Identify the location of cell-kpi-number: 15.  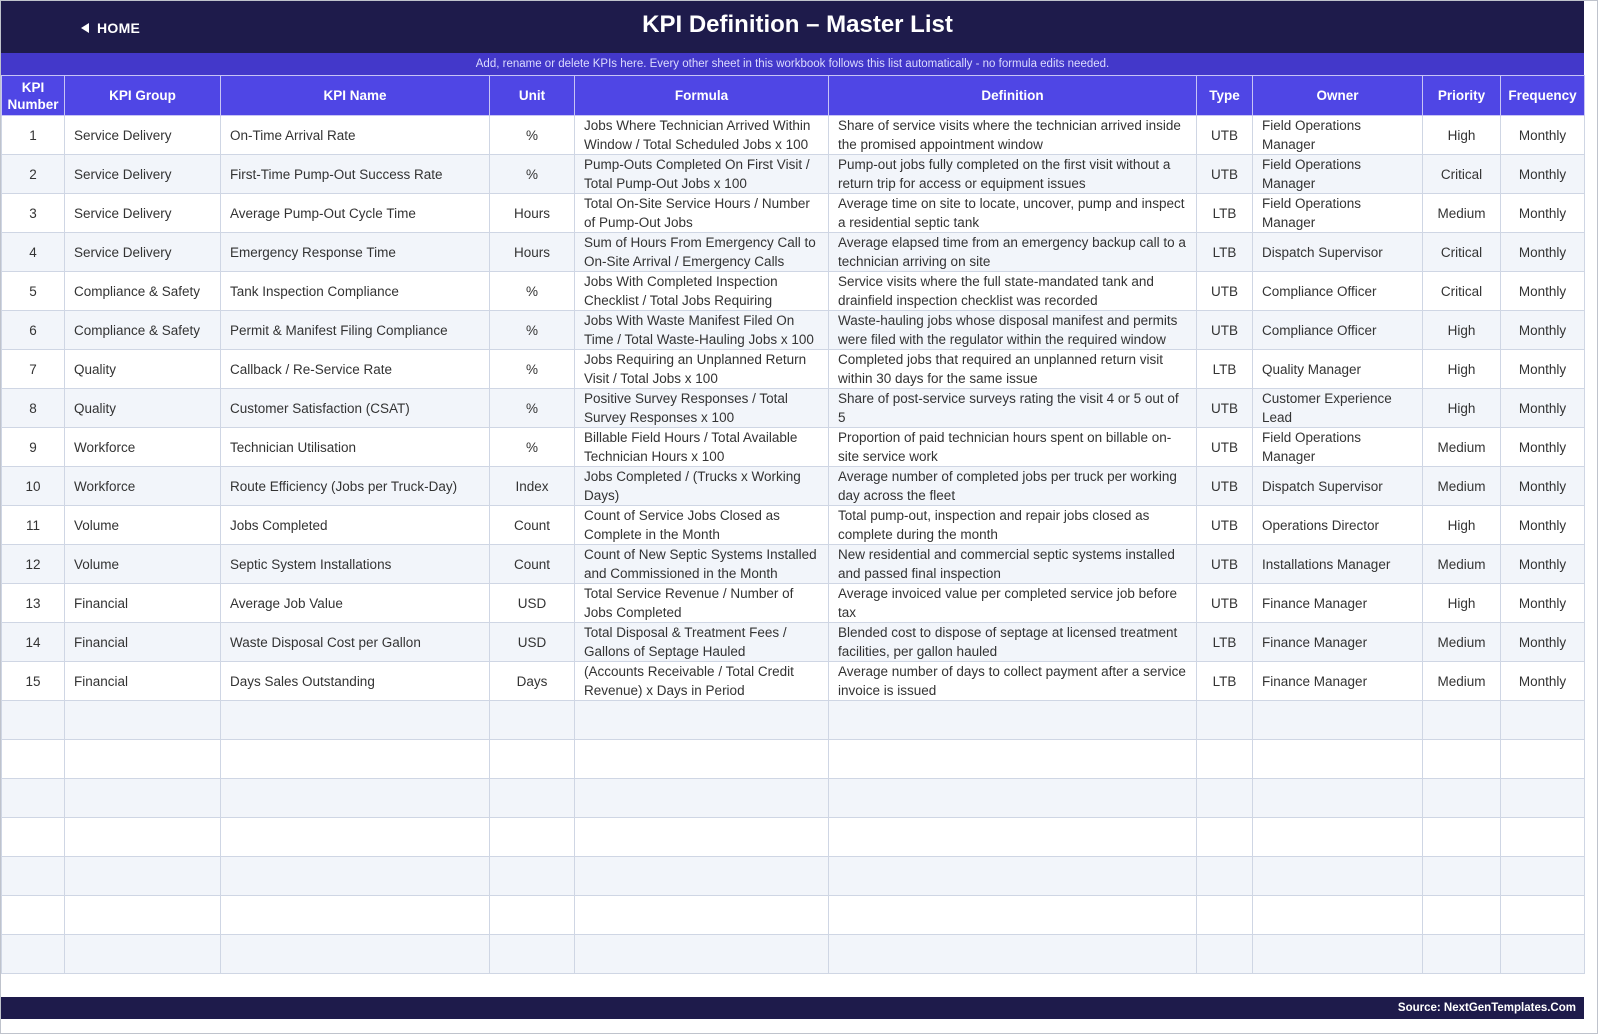
(33, 681).